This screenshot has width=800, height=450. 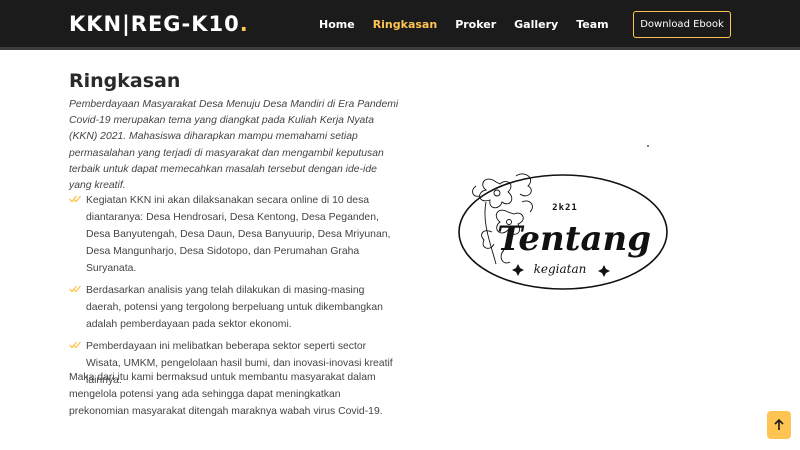 I want to click on arrow-up-icon, so click(x=779, y=424).